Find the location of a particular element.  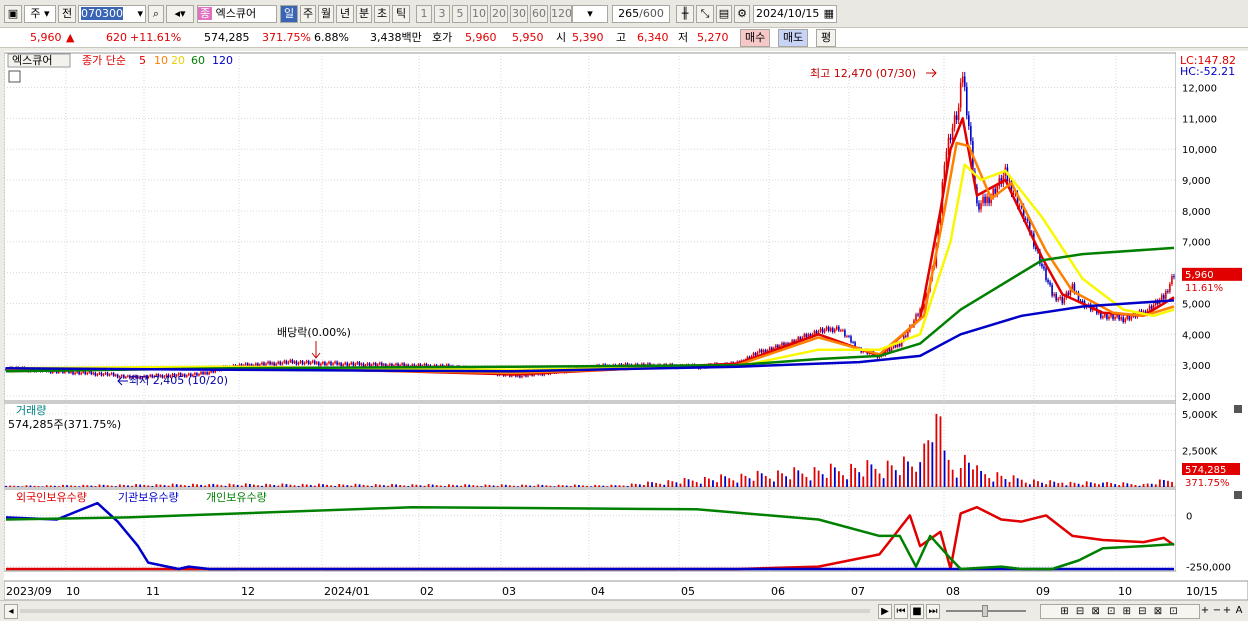

count-field: 265/600 is located at coordinates (641, 14).